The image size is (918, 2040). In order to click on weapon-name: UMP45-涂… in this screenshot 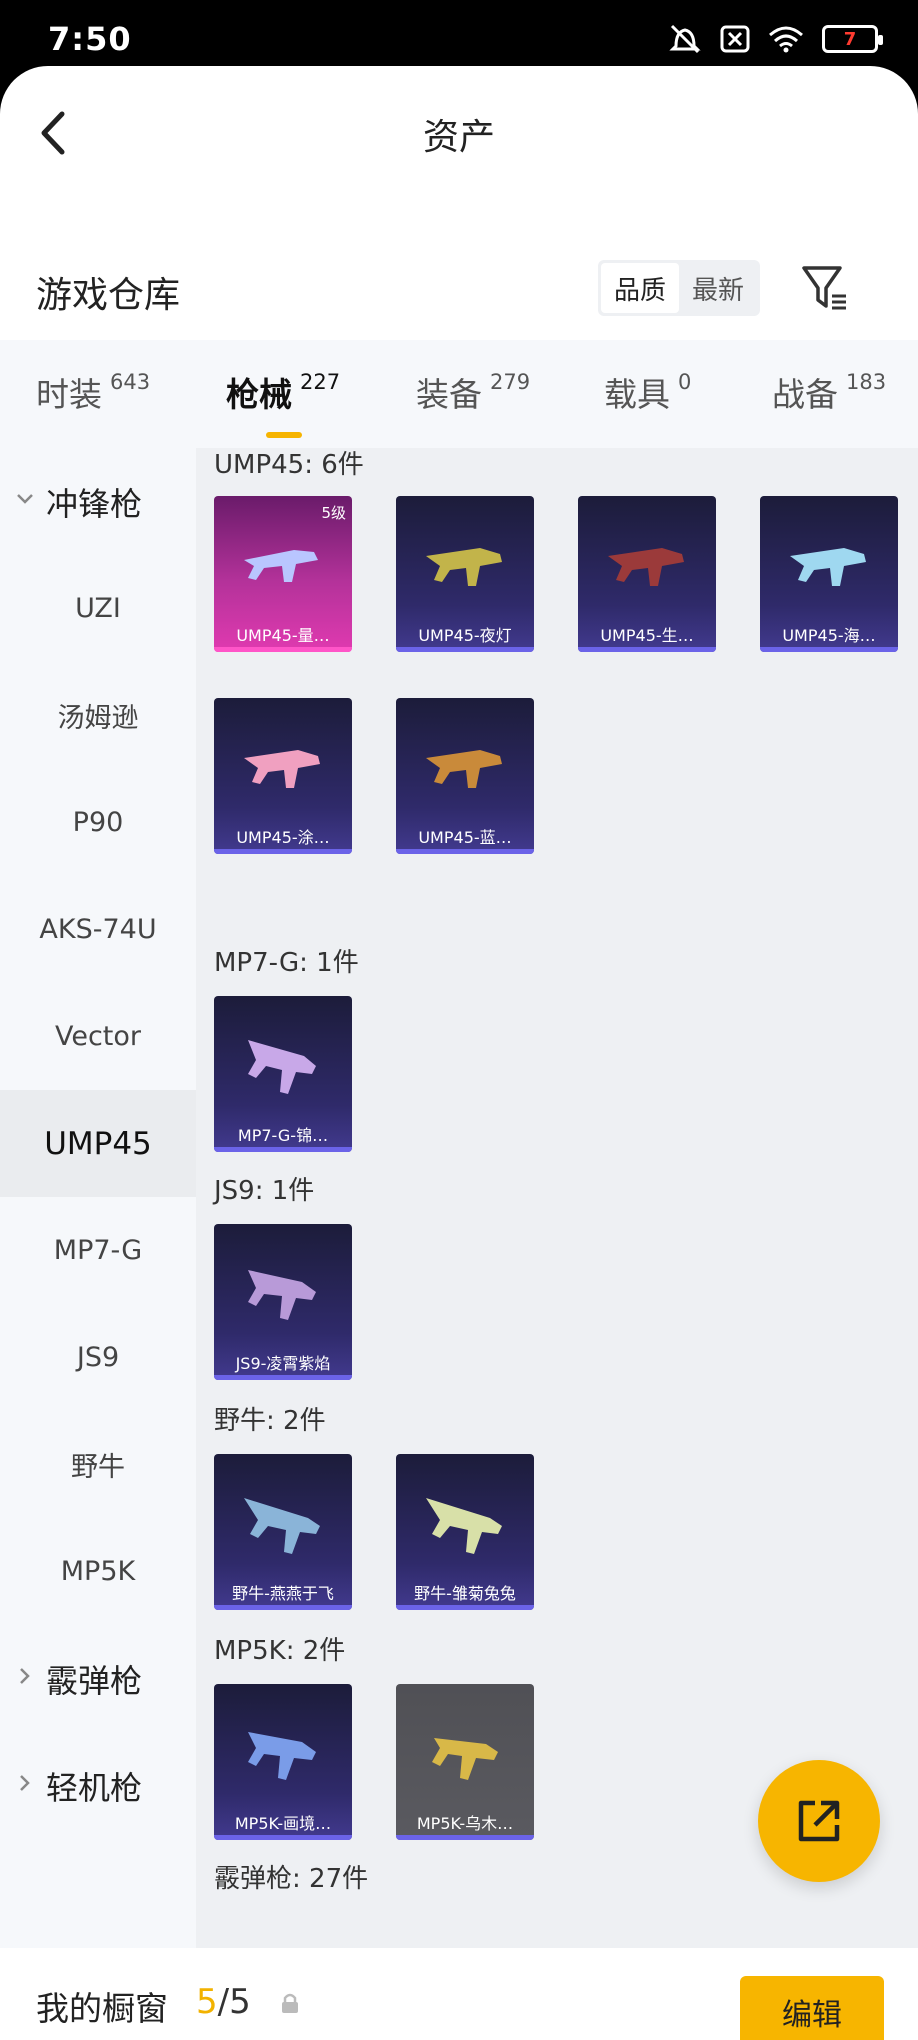, I will do `click(283, 837)`.